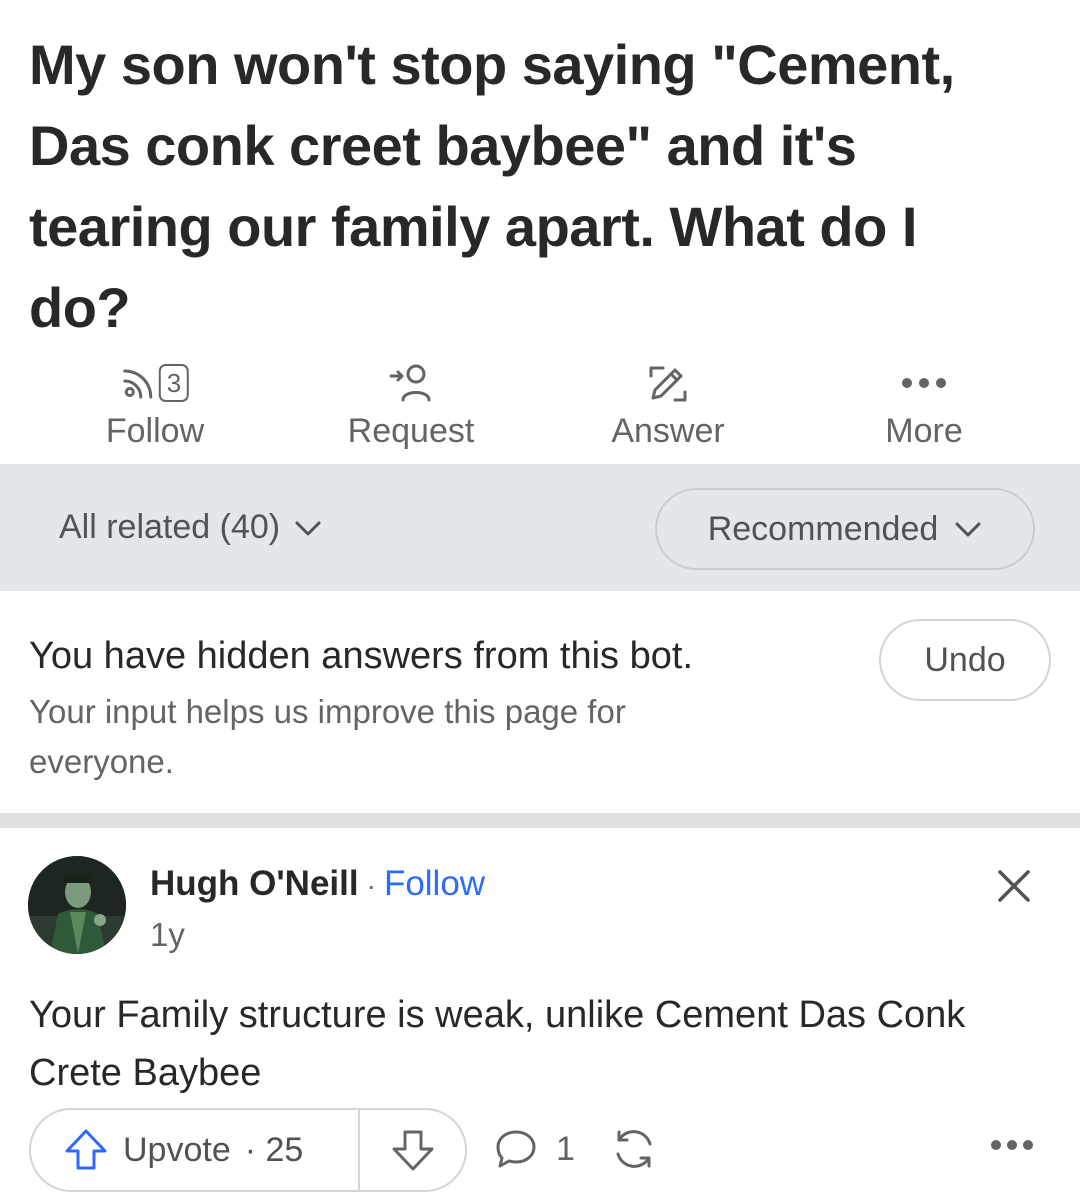 The image size is (1080, 1198). Describe the element at coordinates (155, 407) in the screenshot. I see `follow-question-button: 3 Follow` at that location.